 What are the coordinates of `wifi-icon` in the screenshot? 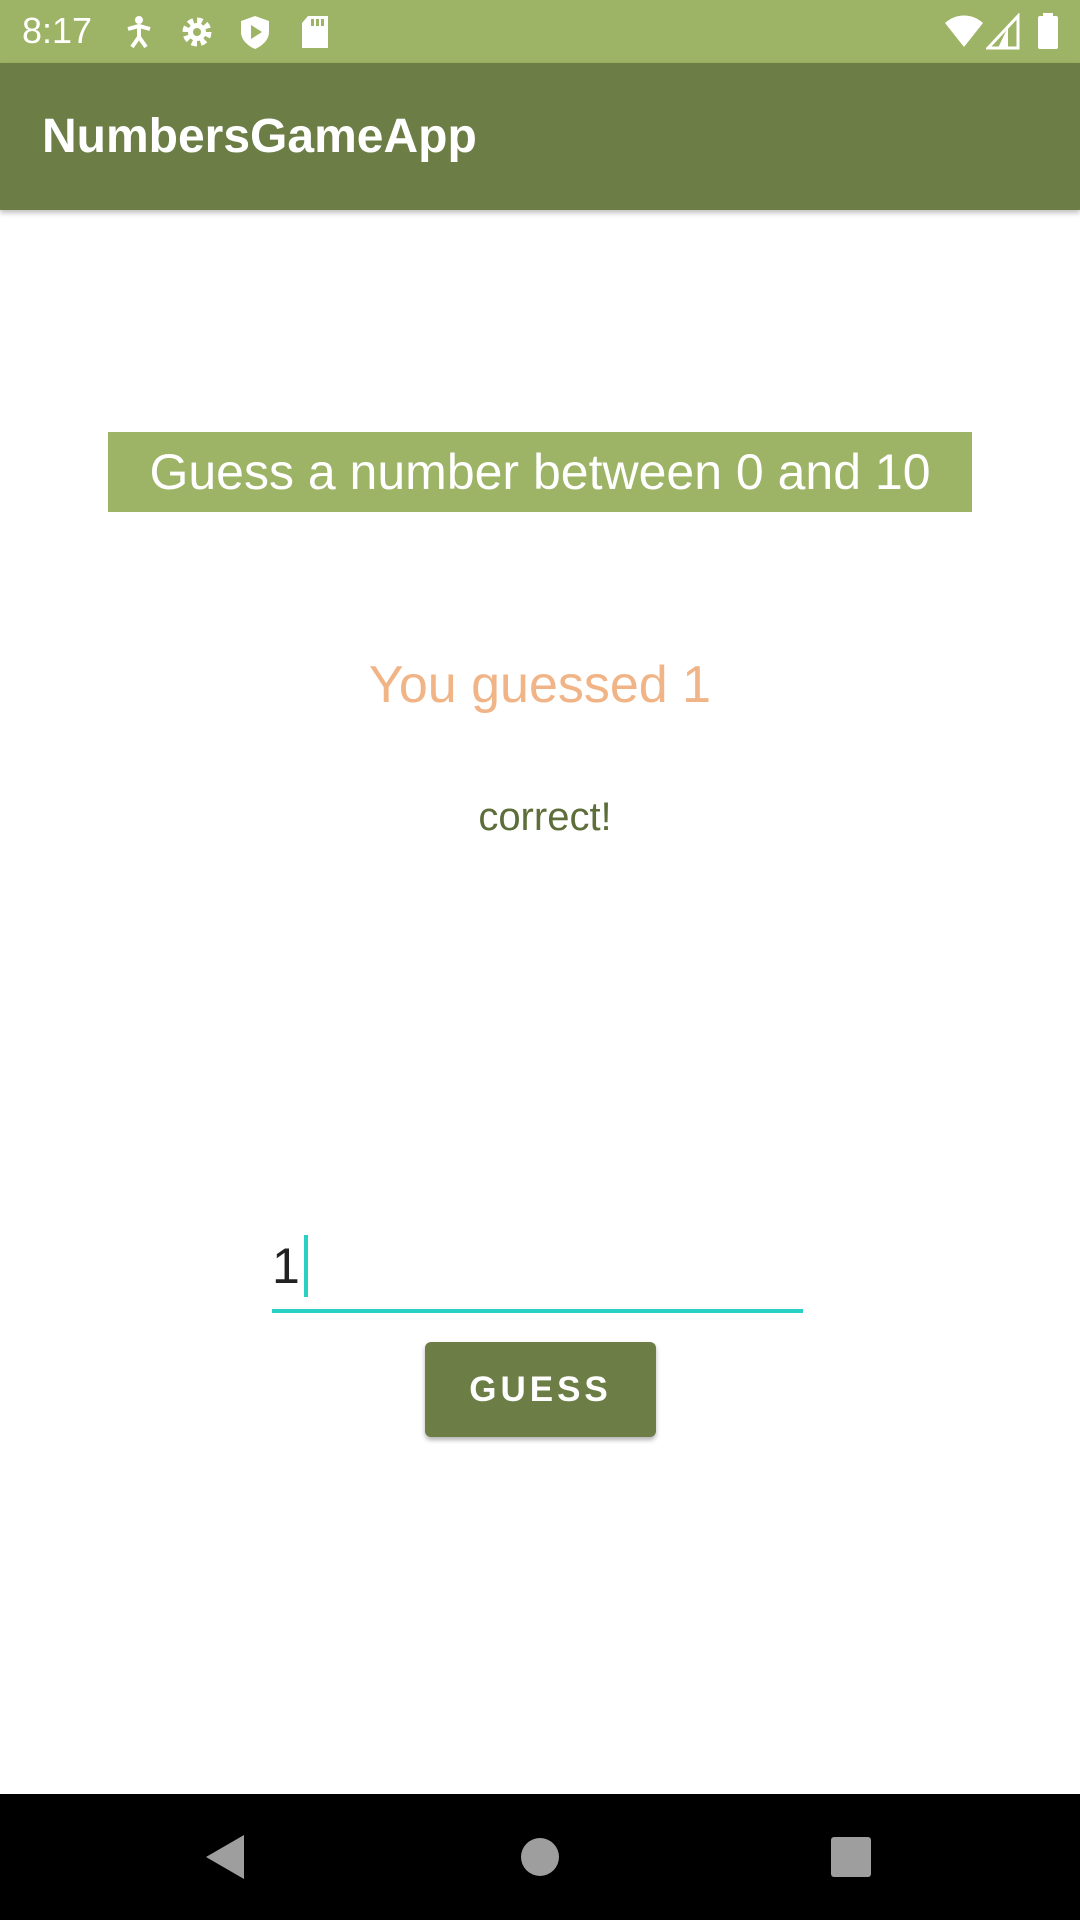 It's located at (963, 32).